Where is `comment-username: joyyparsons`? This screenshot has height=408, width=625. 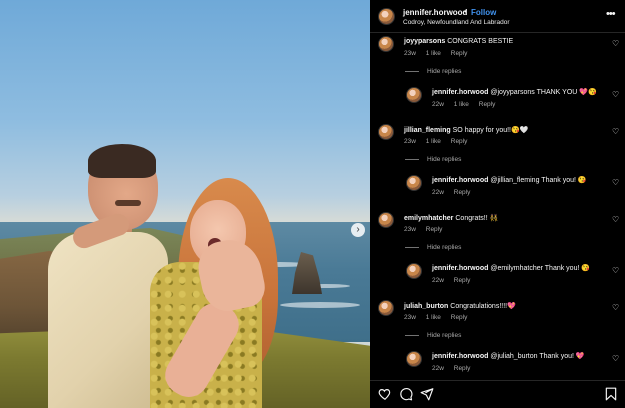 comment-username: joyyparsons is located at coordinates (424, 41).